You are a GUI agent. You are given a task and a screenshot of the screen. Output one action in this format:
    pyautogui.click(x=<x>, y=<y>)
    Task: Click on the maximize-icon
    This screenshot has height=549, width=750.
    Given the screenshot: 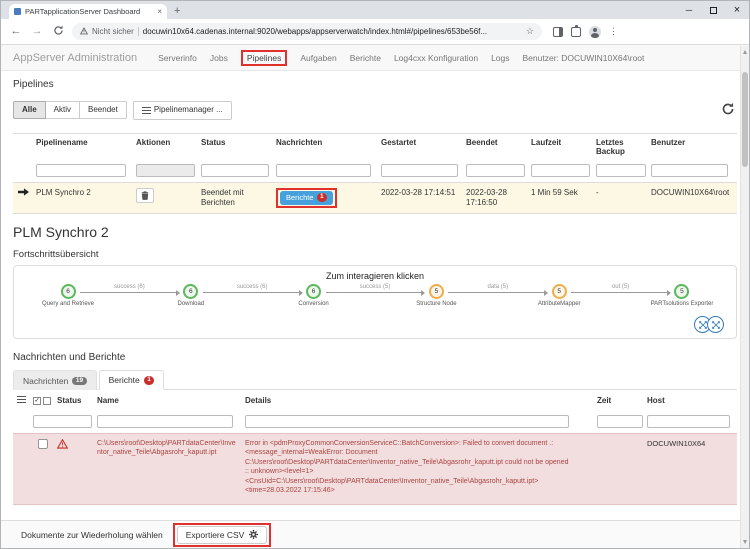 What is the action you would take?
    pyautogui.click(x=713, y=10)
    